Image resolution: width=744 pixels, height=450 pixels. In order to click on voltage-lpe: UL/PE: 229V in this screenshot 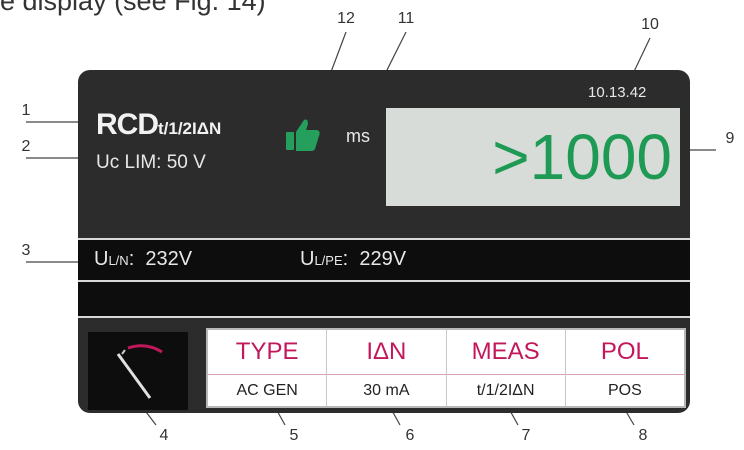, I will do `click(353, 259)`.